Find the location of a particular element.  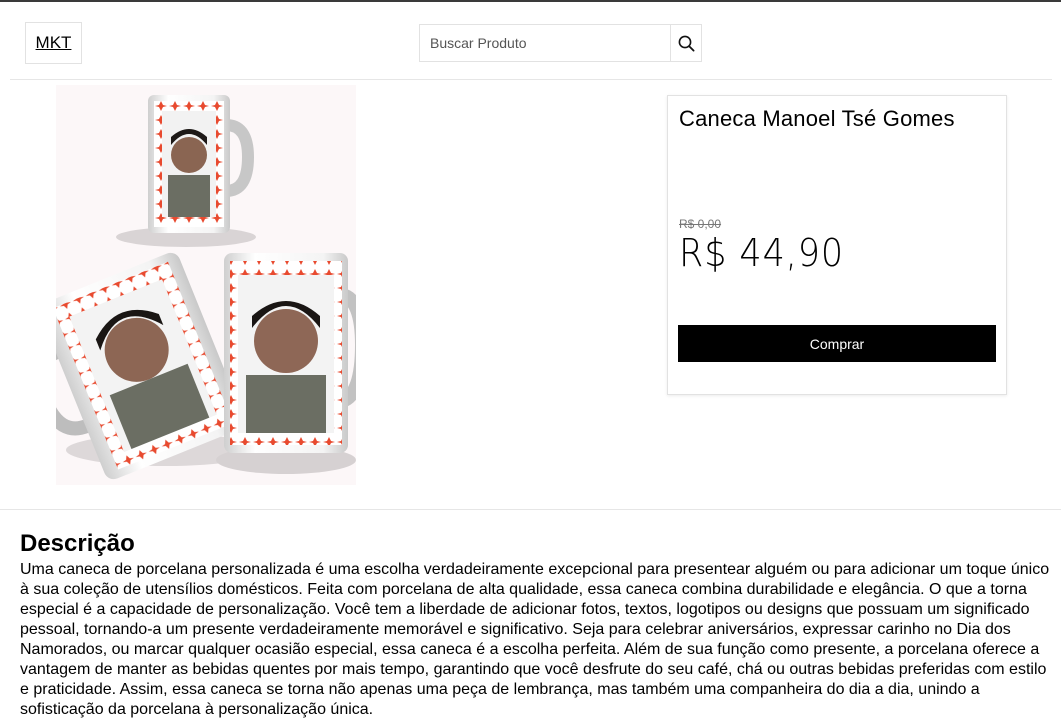

search-icon is located at coordinates (686, 43).